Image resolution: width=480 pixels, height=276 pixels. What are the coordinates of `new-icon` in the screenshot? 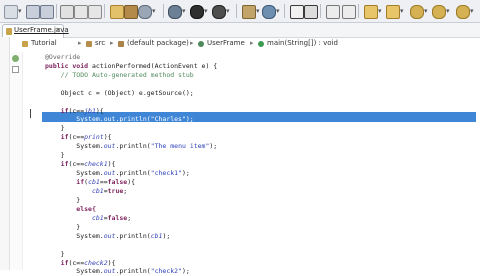 It's located at (11, 12).